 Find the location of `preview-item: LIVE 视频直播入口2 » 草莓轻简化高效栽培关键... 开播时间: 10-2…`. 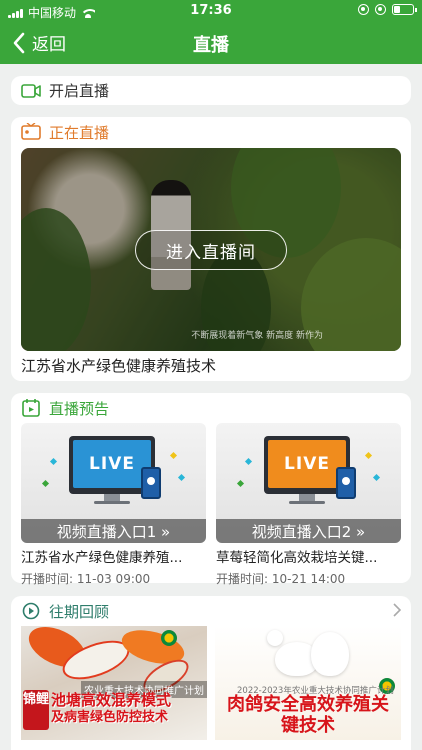

preview-item: LIVE 视频直播入口2 » 草莓轻简化高效栽培关键... 开播时间: 10-2… is located at coordinates (308, 505).